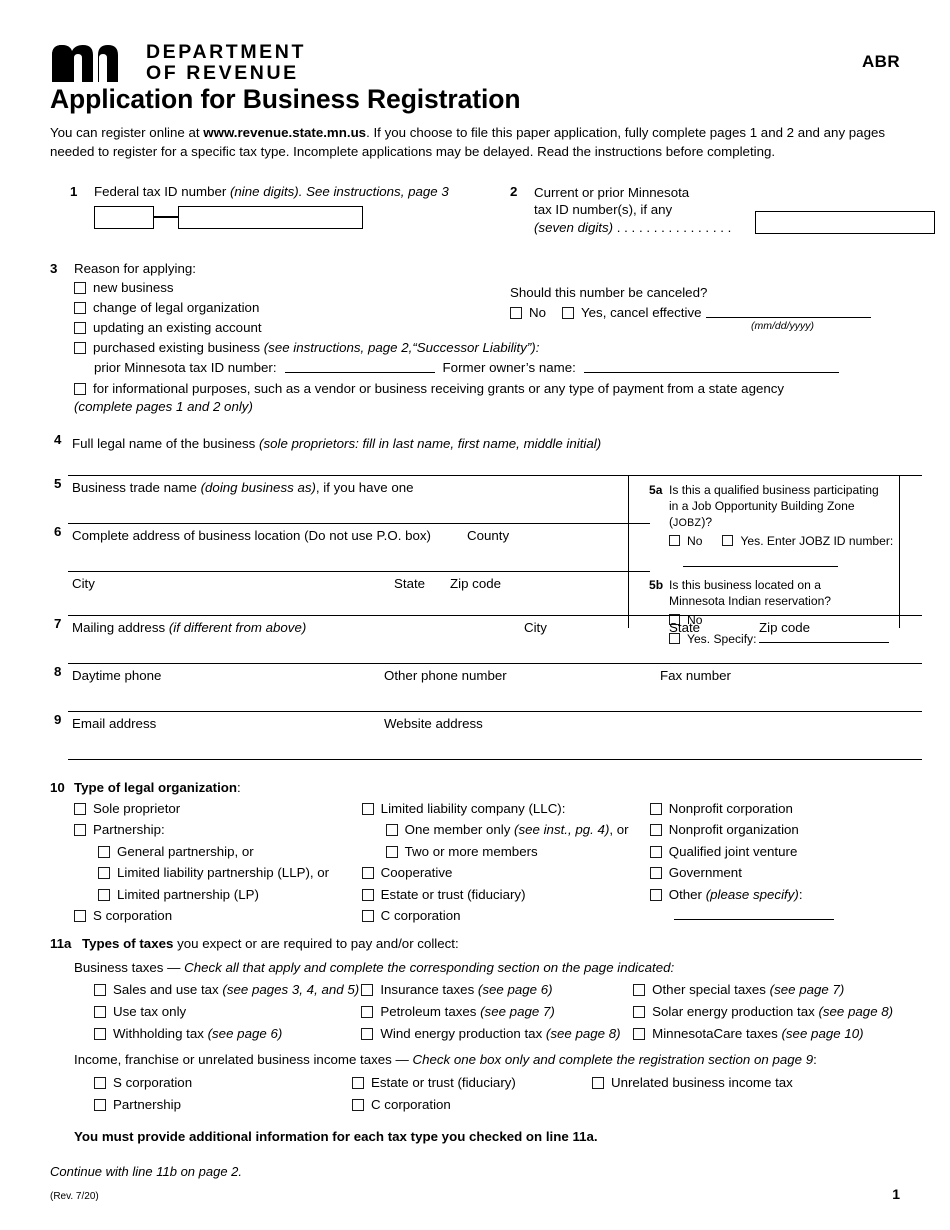 This screenshot has height=1230, width=950. What do you see at coordinates (655, 830) in the screenshot?
I see `checkbox-nonprofit-organization` at bounding box center [655, 830].